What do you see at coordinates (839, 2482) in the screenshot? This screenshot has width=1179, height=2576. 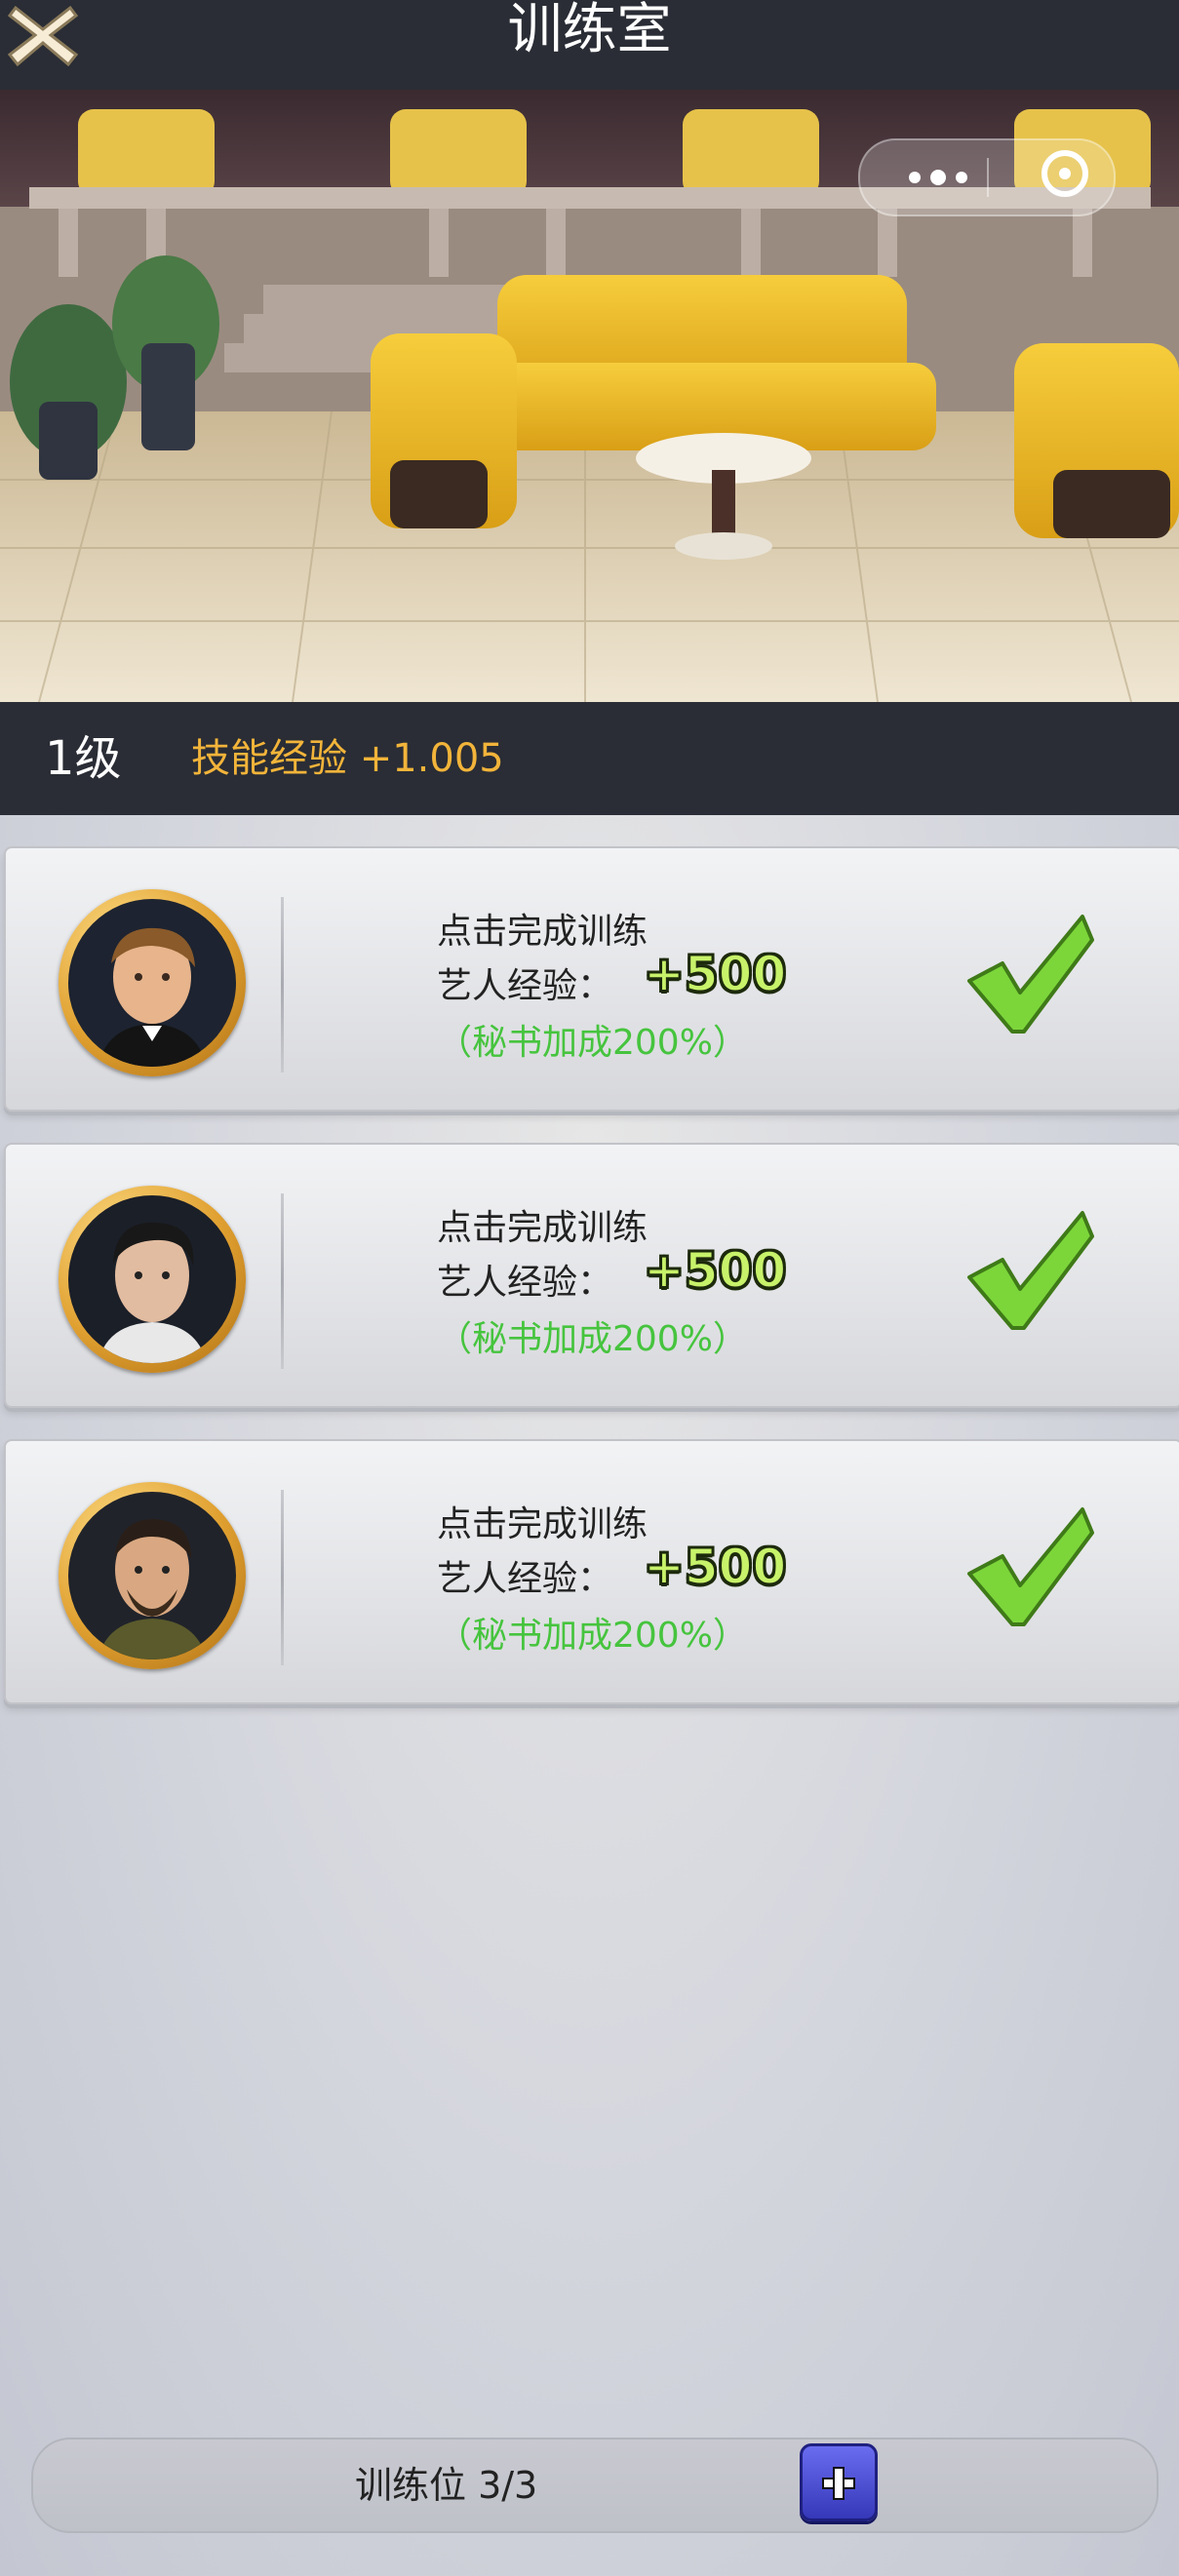 I see `add-slot-button` at bounding box center [839, 2482].